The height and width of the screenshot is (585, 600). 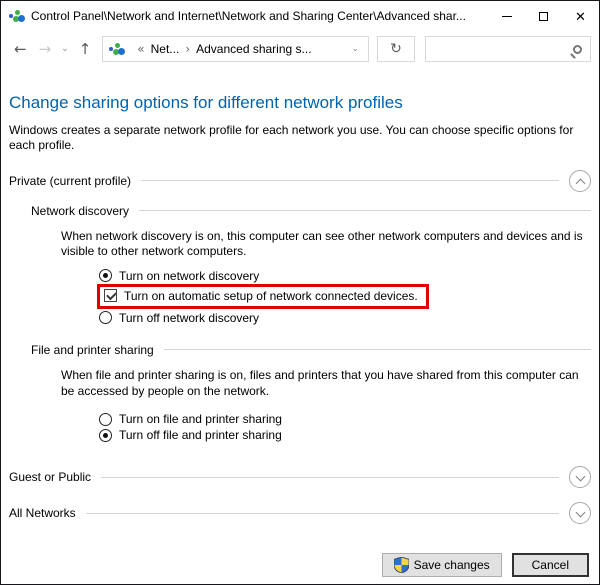 I want to click on search-box, so click(x=508, y=49).